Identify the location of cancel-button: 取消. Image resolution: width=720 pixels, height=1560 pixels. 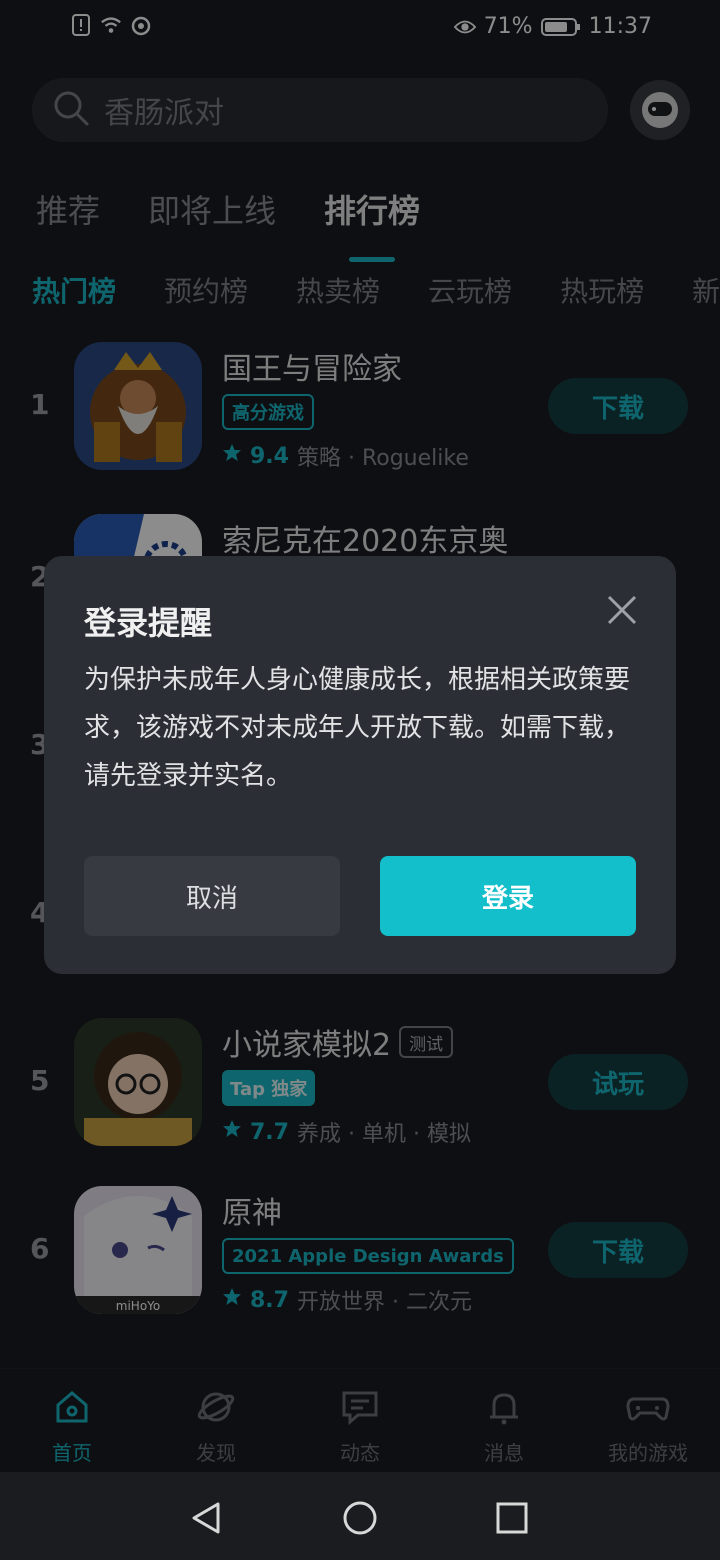
(212, 896).